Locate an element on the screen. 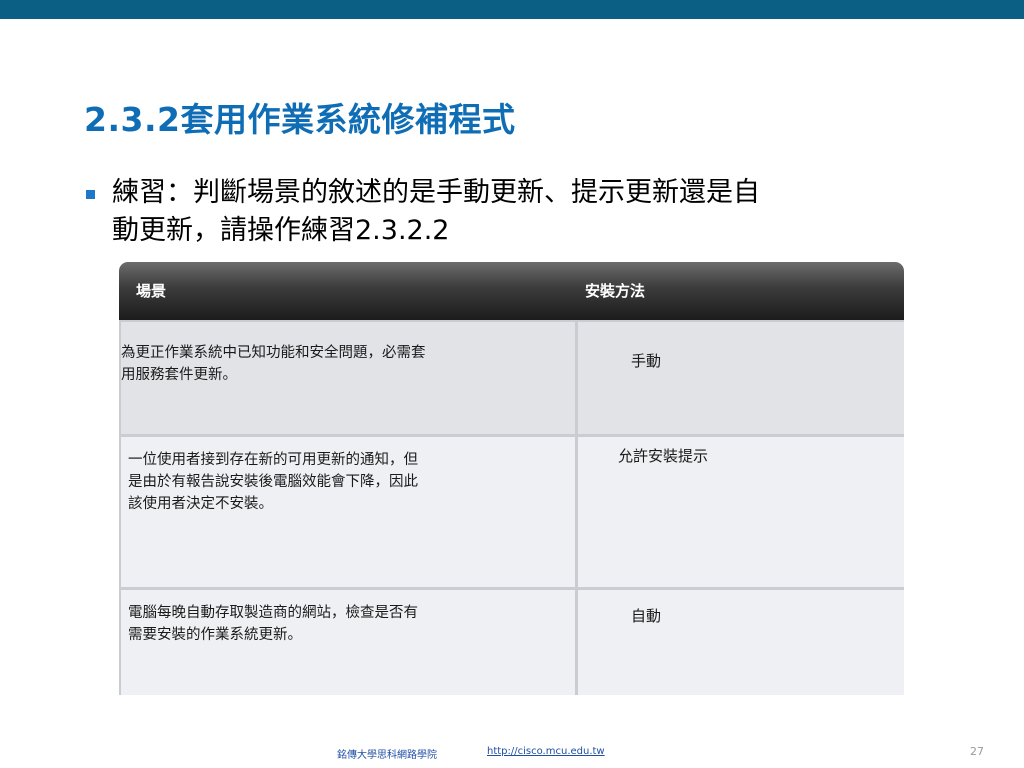 The image size is (1024, 768). table-row: 為更正作業系統中已知功能和安全問題，必需套 用服務套件更新。 手動 is located at coordinates (512, 378).